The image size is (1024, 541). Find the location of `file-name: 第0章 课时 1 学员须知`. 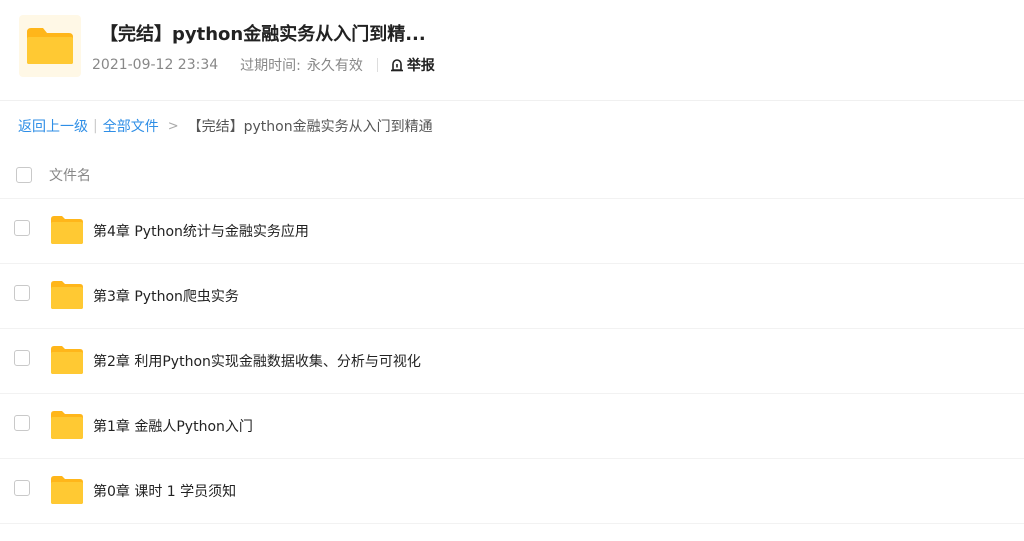

file-name: 第0章 课时 1 学员须知 is located at coordinates (164, 491).